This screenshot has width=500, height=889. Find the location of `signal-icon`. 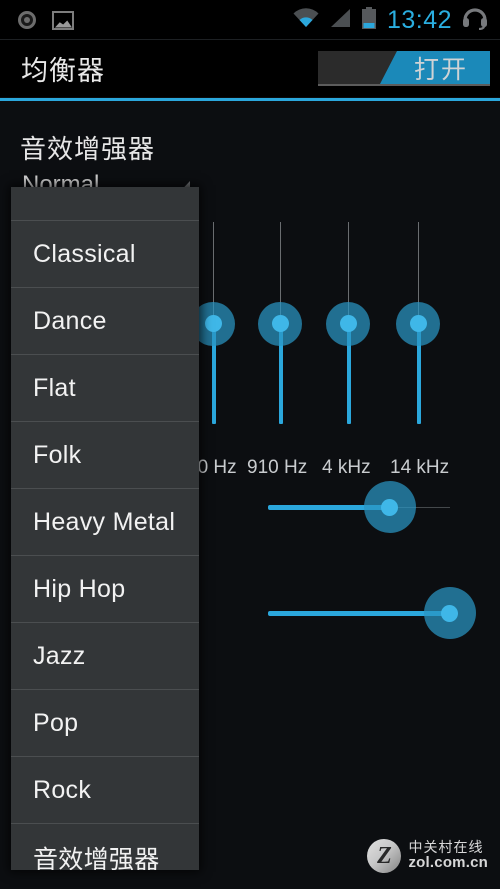

signal-icon is located at coordinates (340, 20).